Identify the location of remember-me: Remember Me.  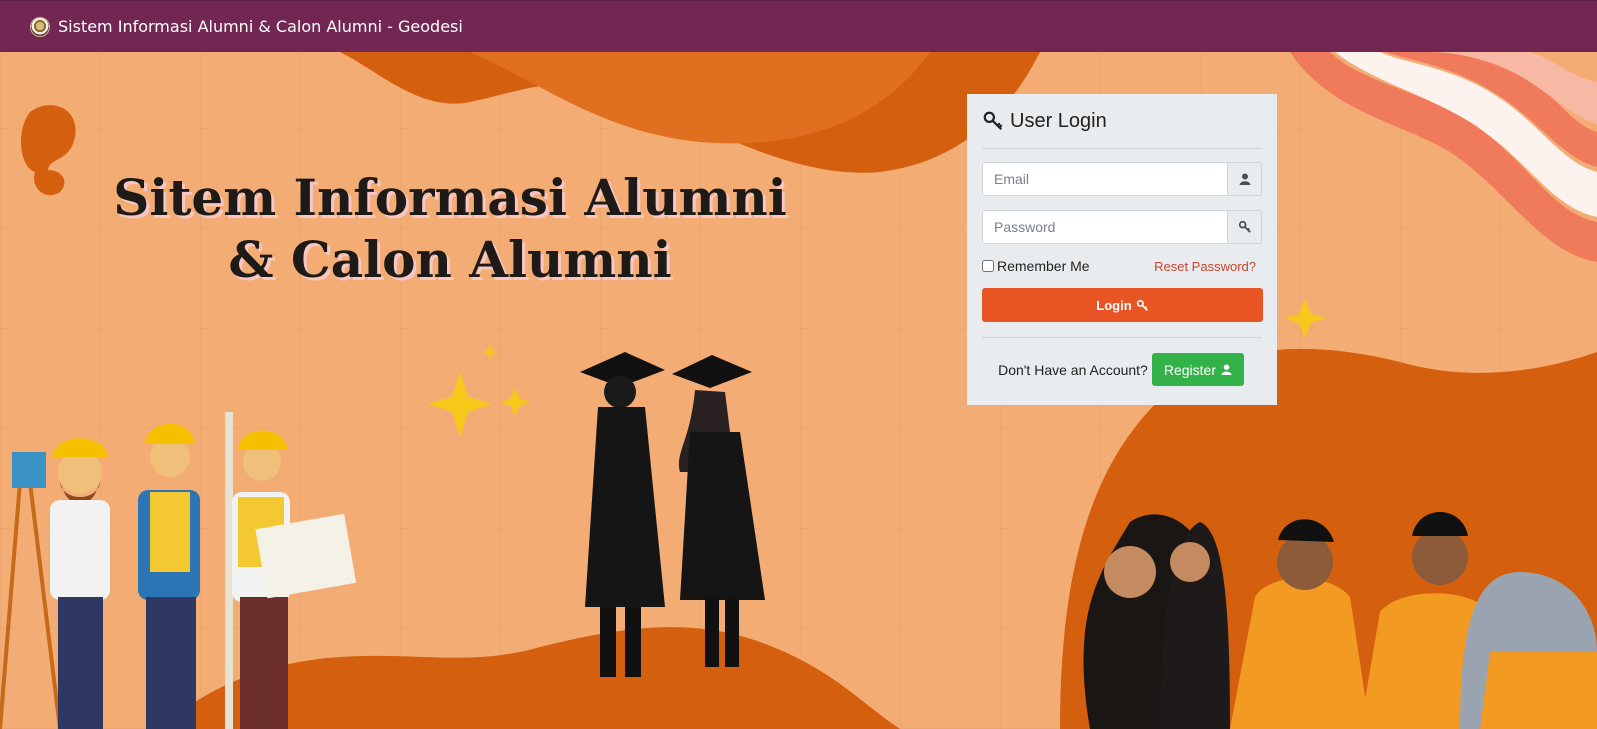
(1036, 266).